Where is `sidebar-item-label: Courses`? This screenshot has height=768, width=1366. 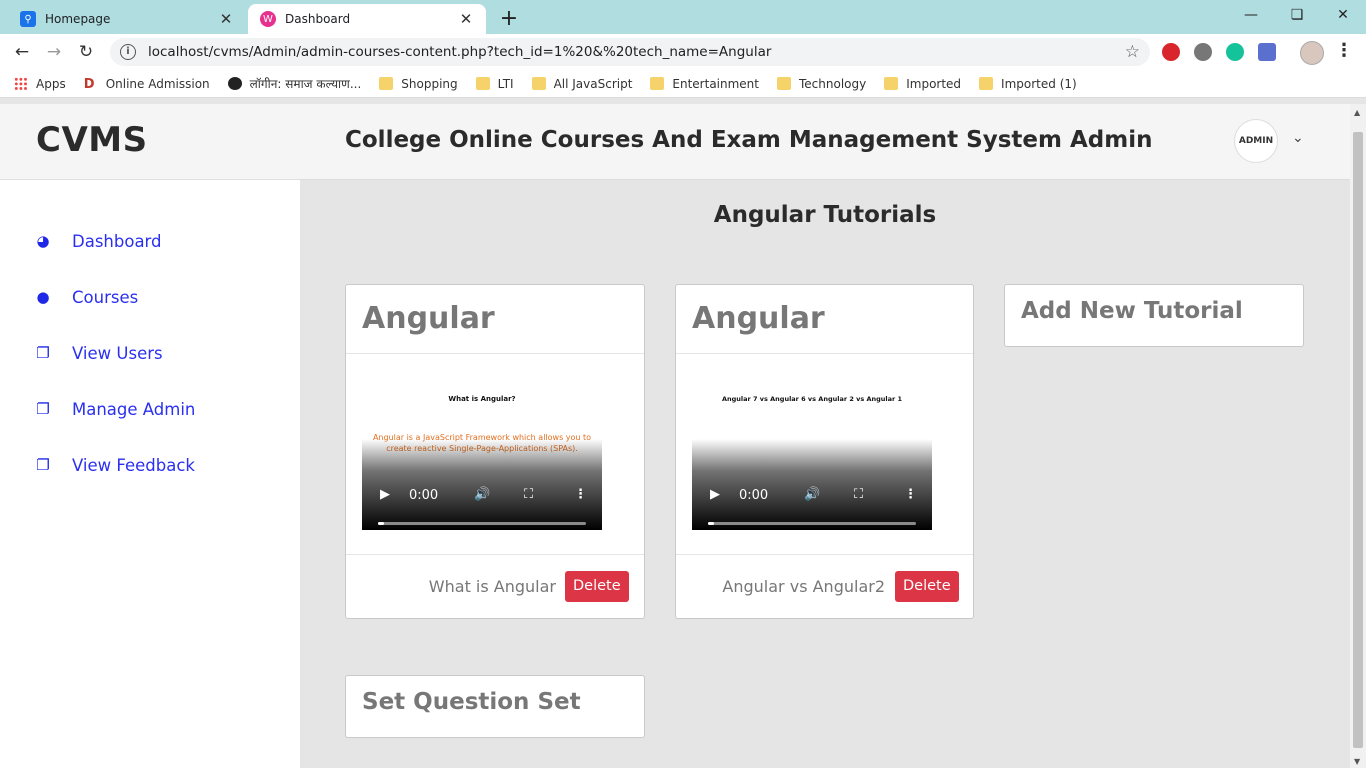
sidebar-item-label: Courses is located at coordinates (105, 297).